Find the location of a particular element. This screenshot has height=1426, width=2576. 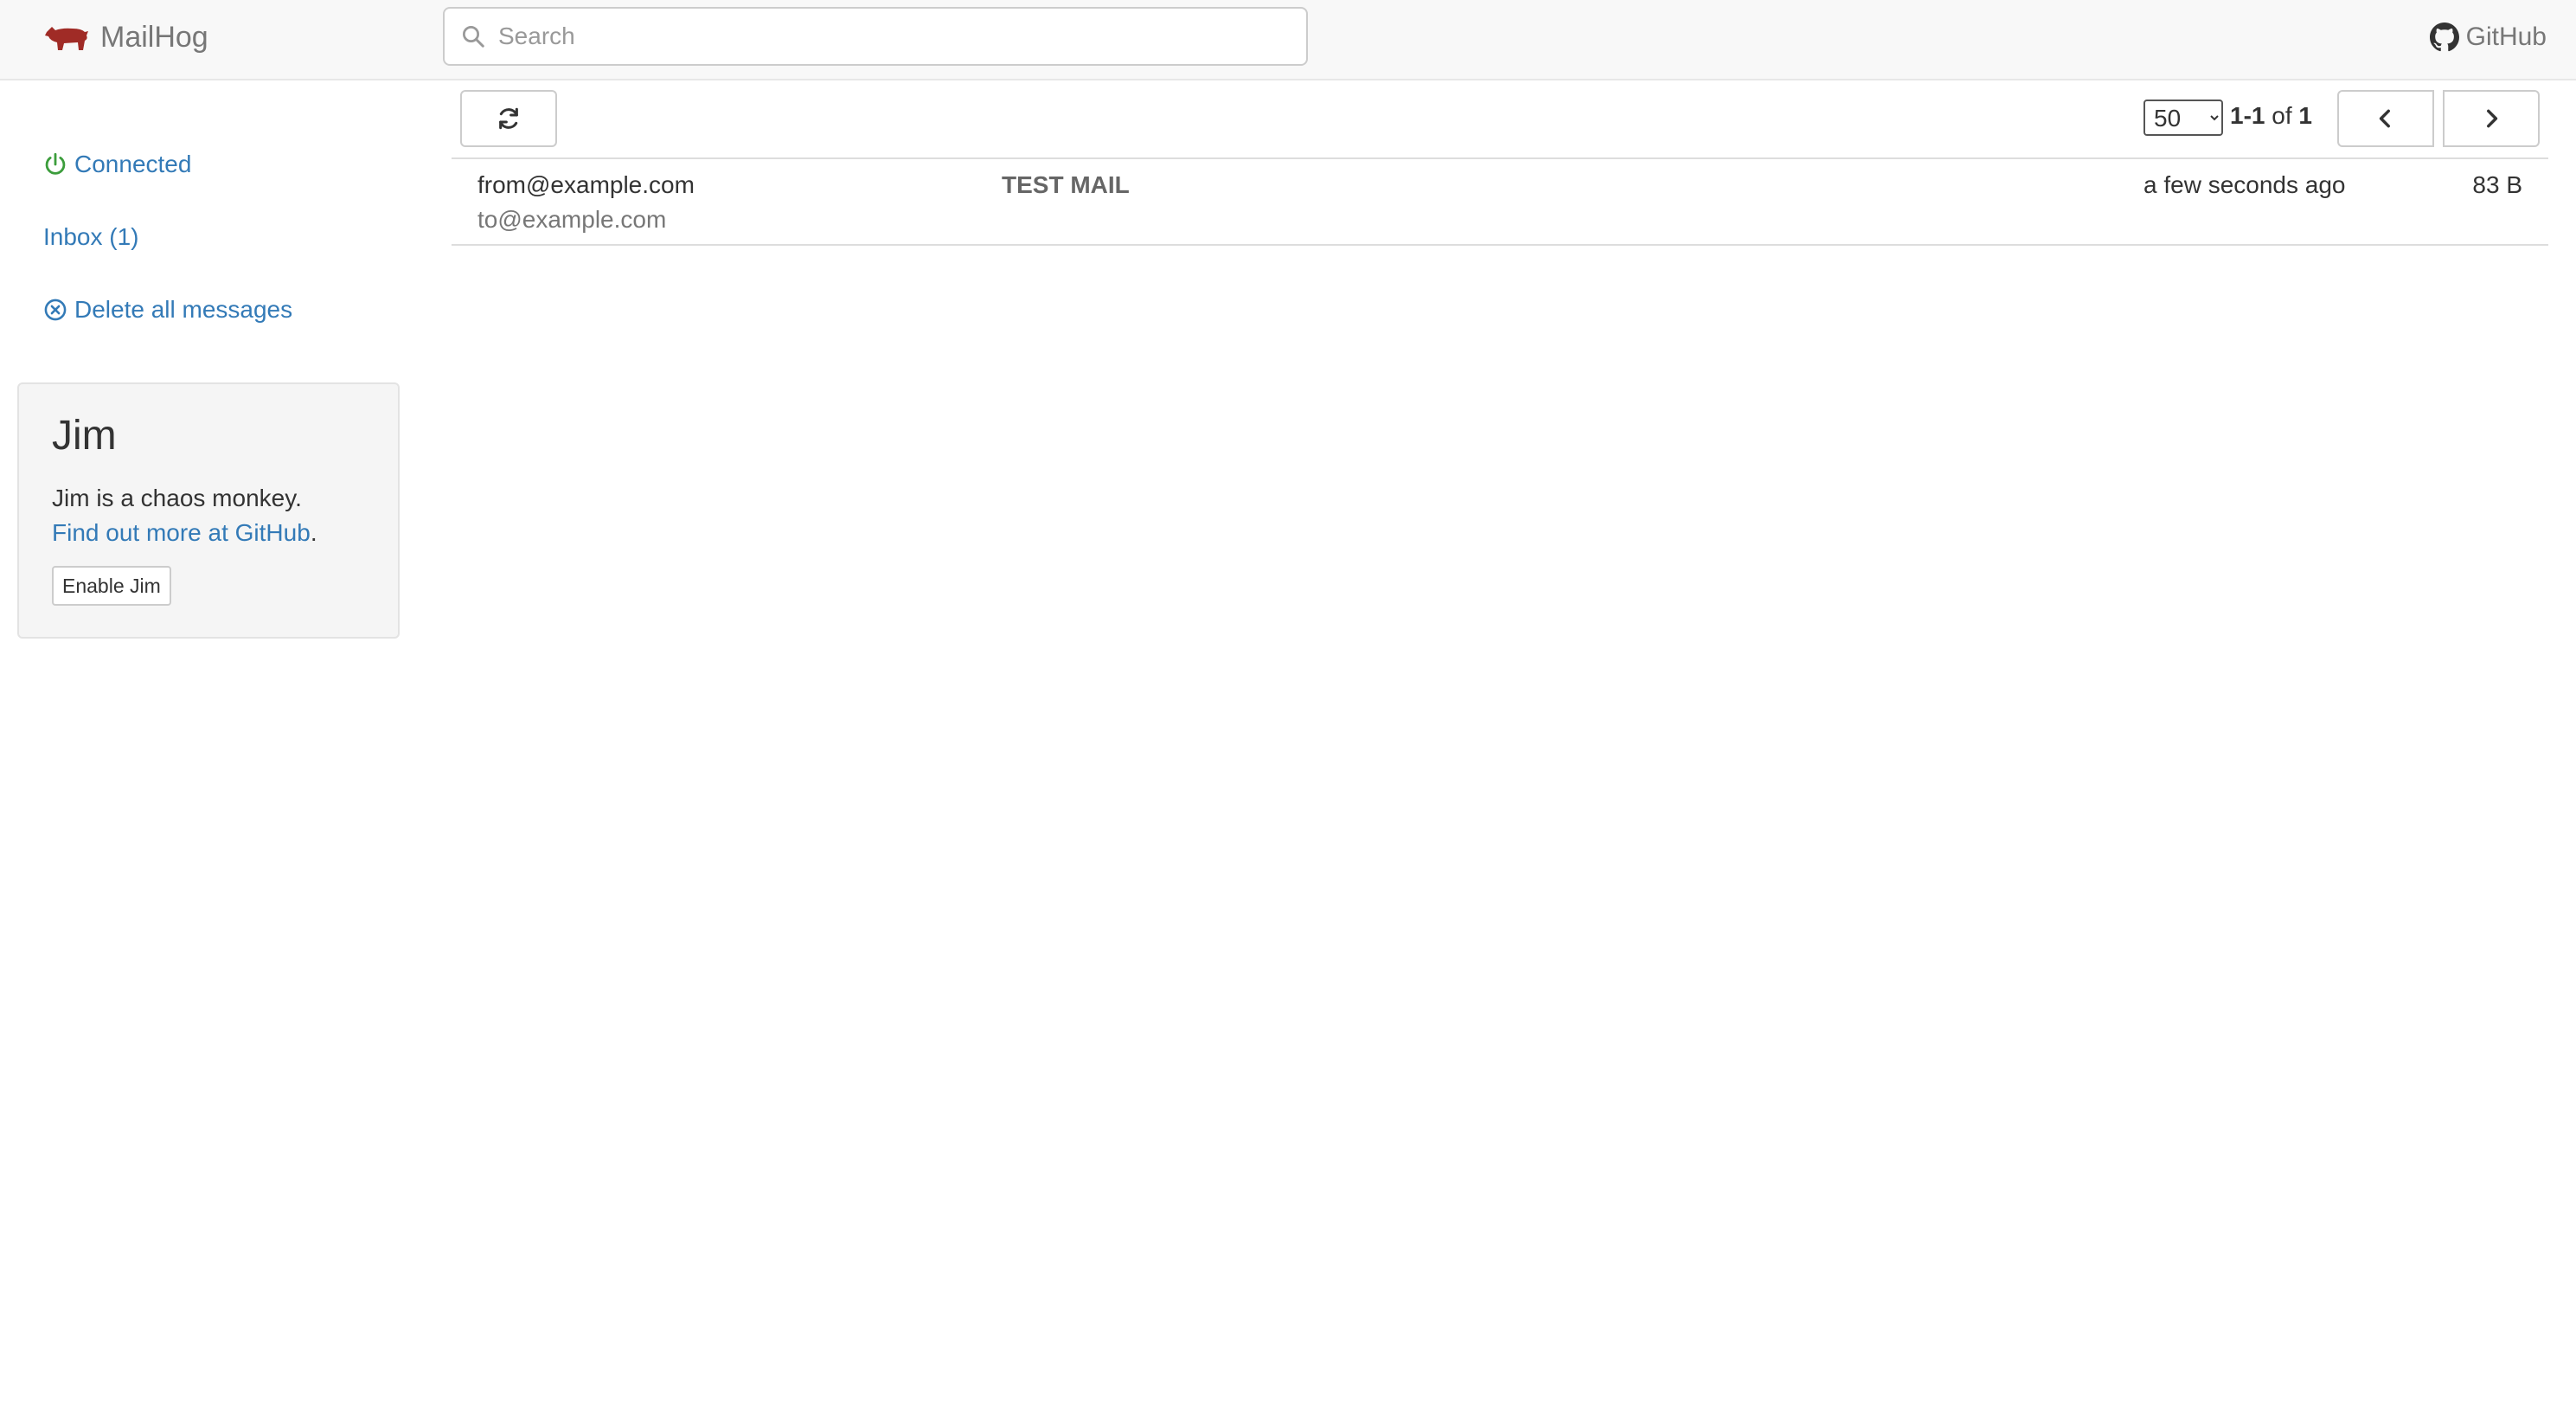

jim-link-line: Find out more at GitHub. is located at coordinates (208, 533).